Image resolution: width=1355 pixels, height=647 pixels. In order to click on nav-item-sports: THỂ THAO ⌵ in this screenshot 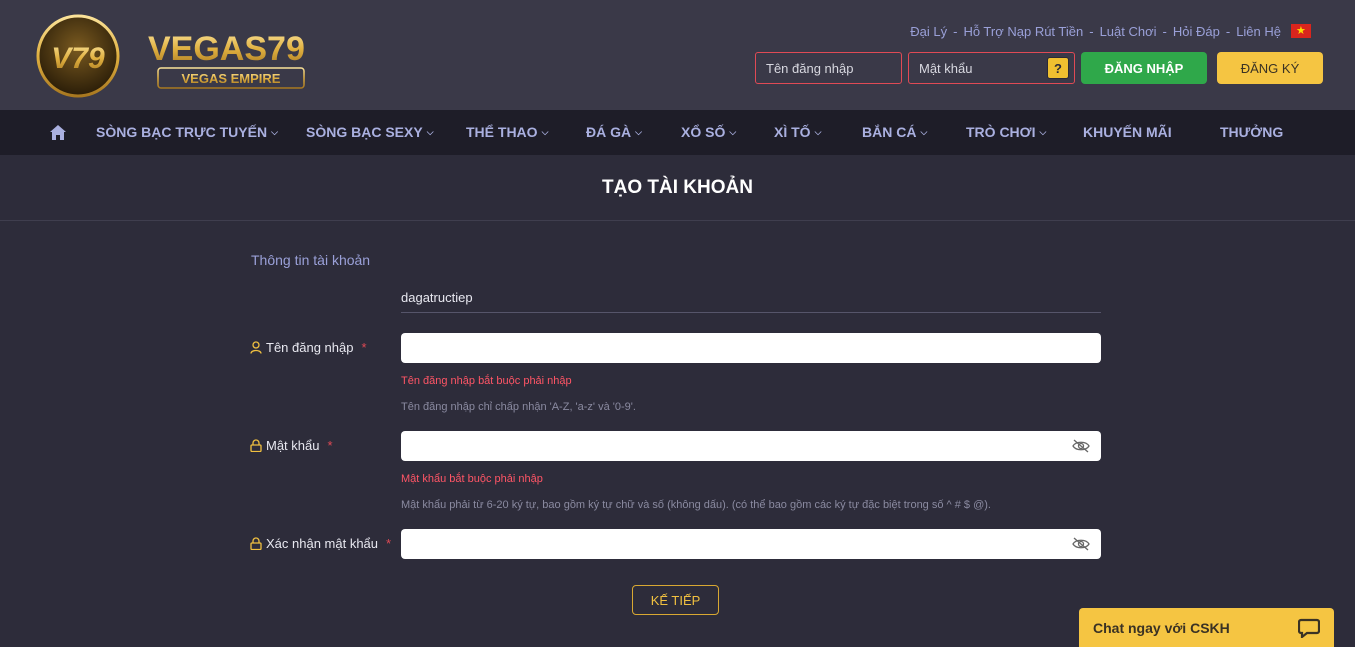, I will do `click(507, 132)`.